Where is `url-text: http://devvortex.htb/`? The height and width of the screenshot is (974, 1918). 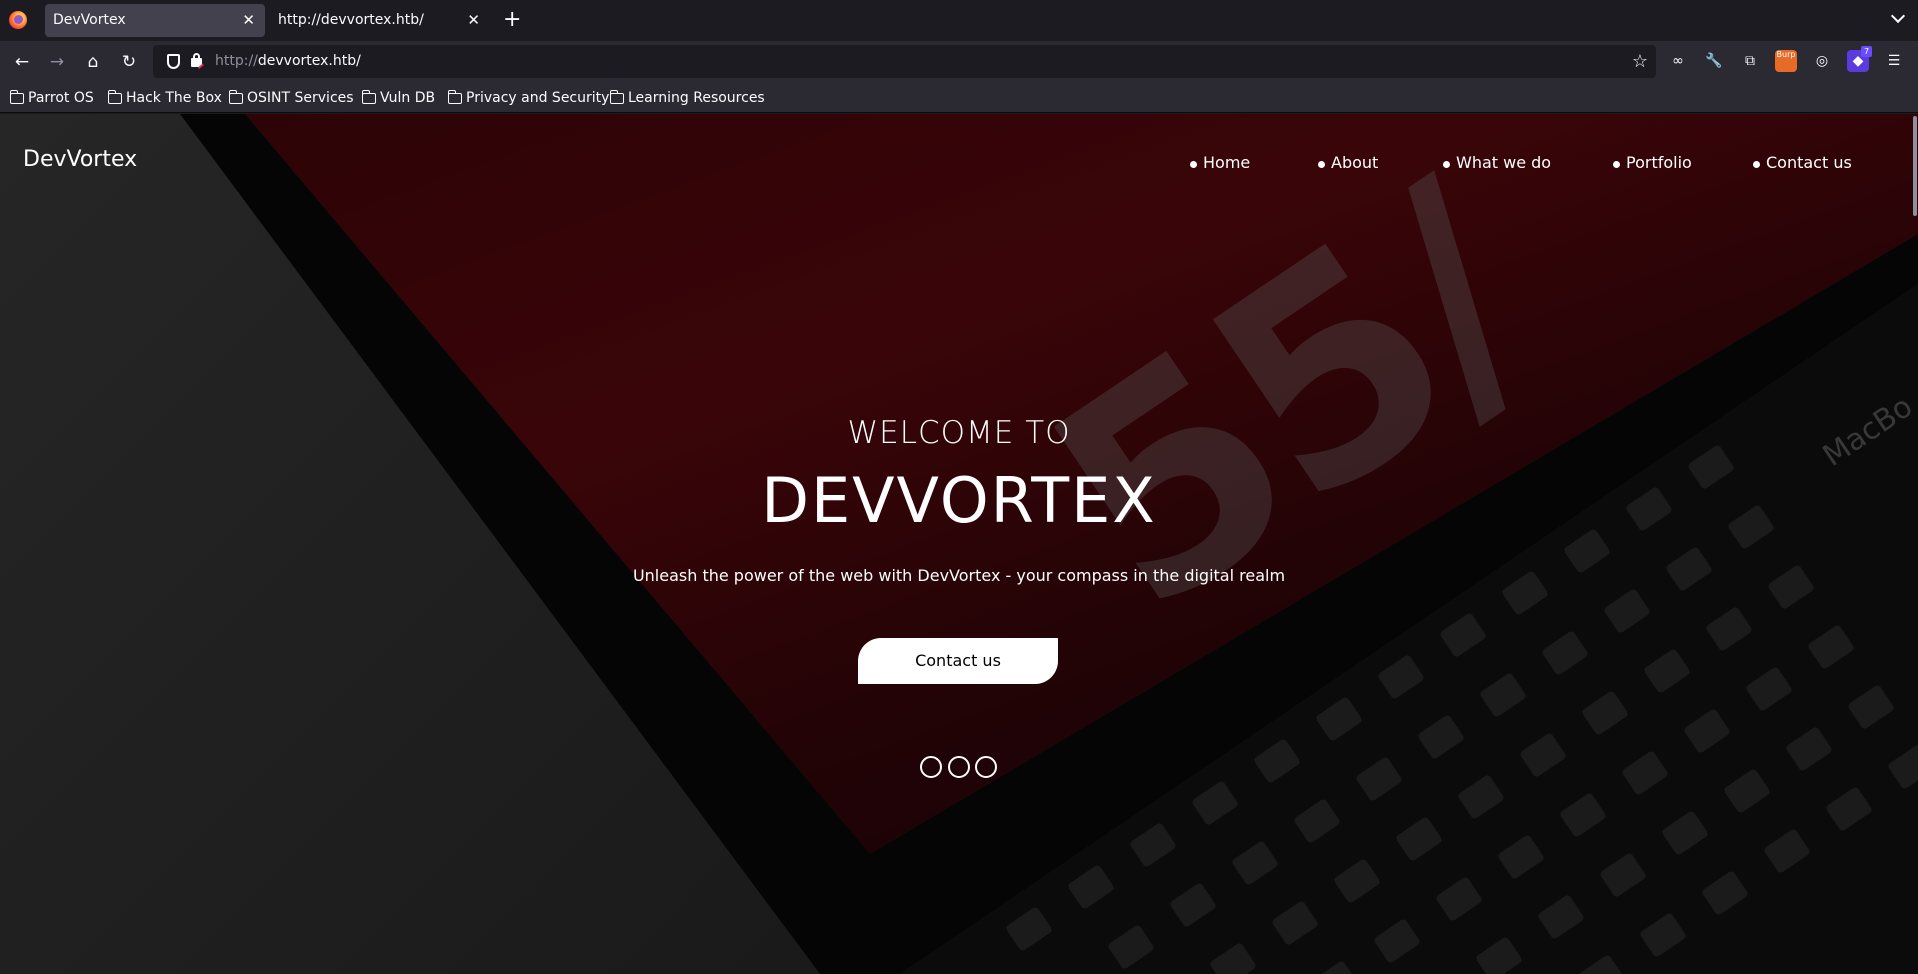
url-text: http://devvortex.htb/ is located at coordinates (288, 61).